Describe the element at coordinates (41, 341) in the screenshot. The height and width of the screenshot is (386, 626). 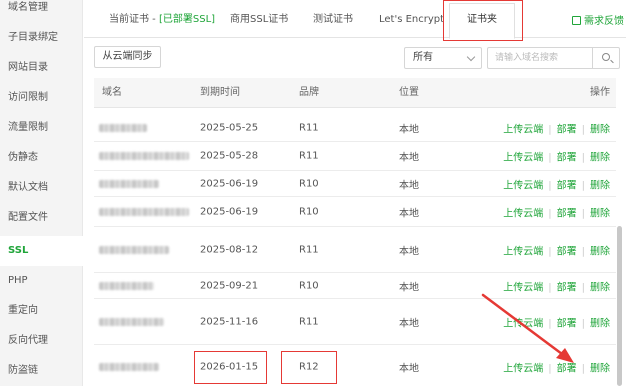
I see `sidebar-item-reverse-proxy: 反向代理` at that location.